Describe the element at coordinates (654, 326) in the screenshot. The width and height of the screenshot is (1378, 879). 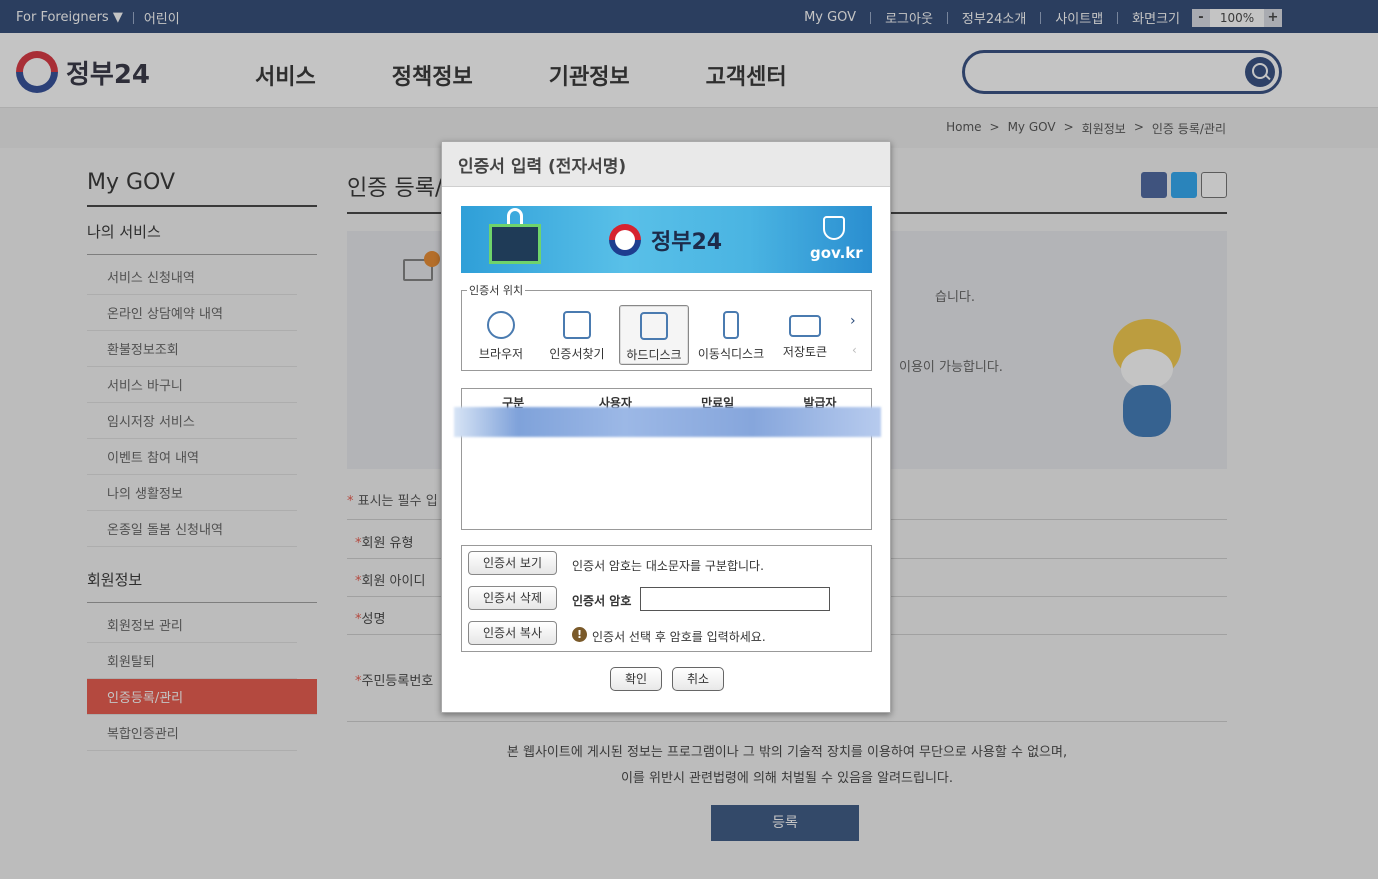
I see `monitor-icon` at that location.